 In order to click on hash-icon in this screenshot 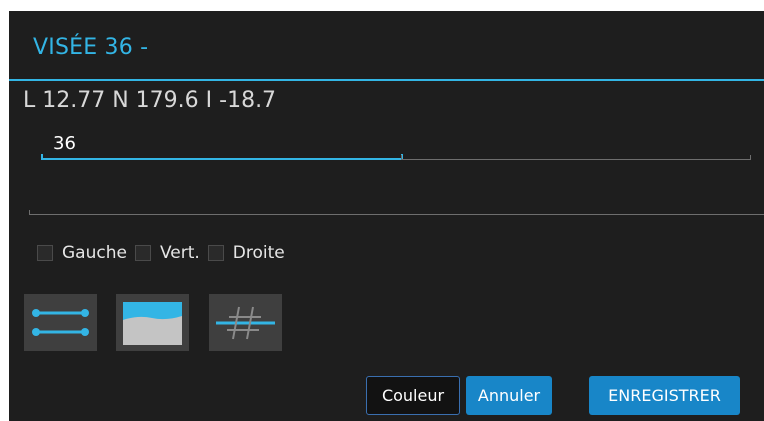, I will do `click(245, 323)`.